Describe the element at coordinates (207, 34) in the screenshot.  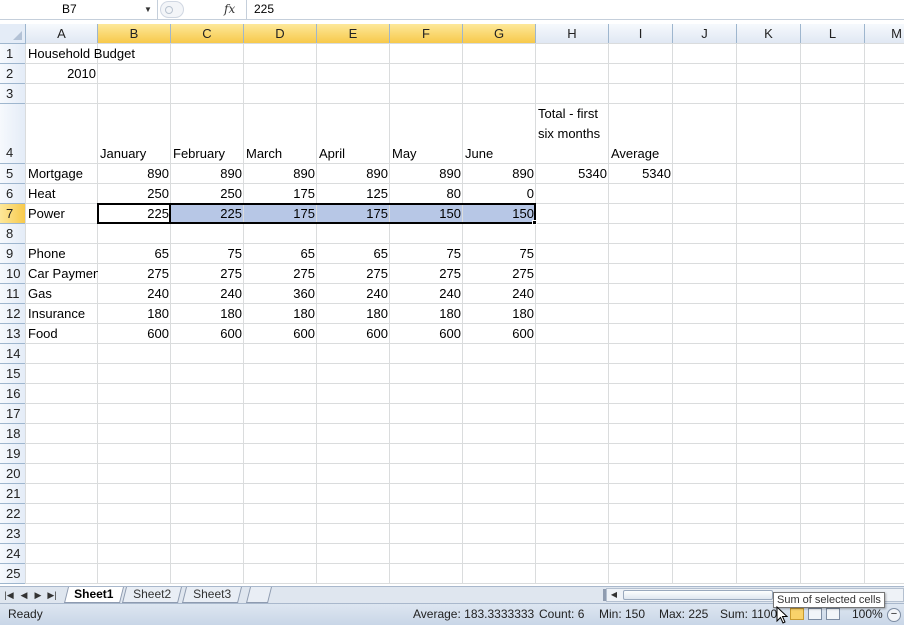
I see `column-header-c: C` at that location.